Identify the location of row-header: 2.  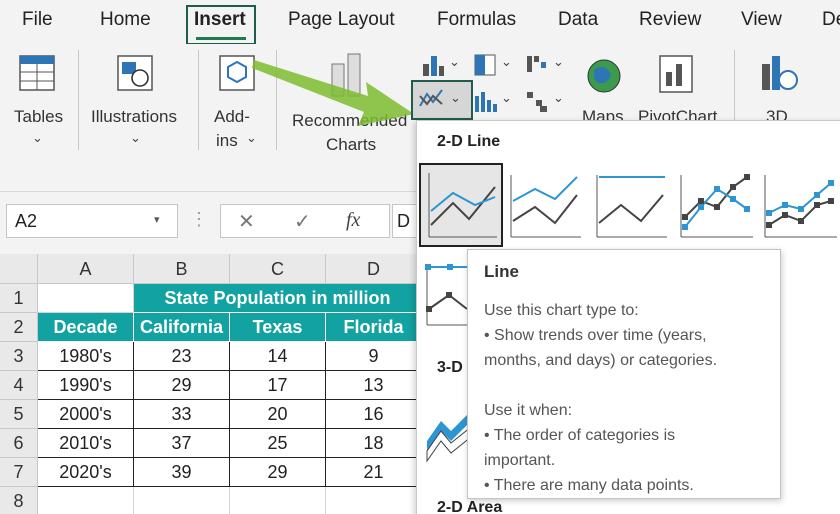
(19, 327).